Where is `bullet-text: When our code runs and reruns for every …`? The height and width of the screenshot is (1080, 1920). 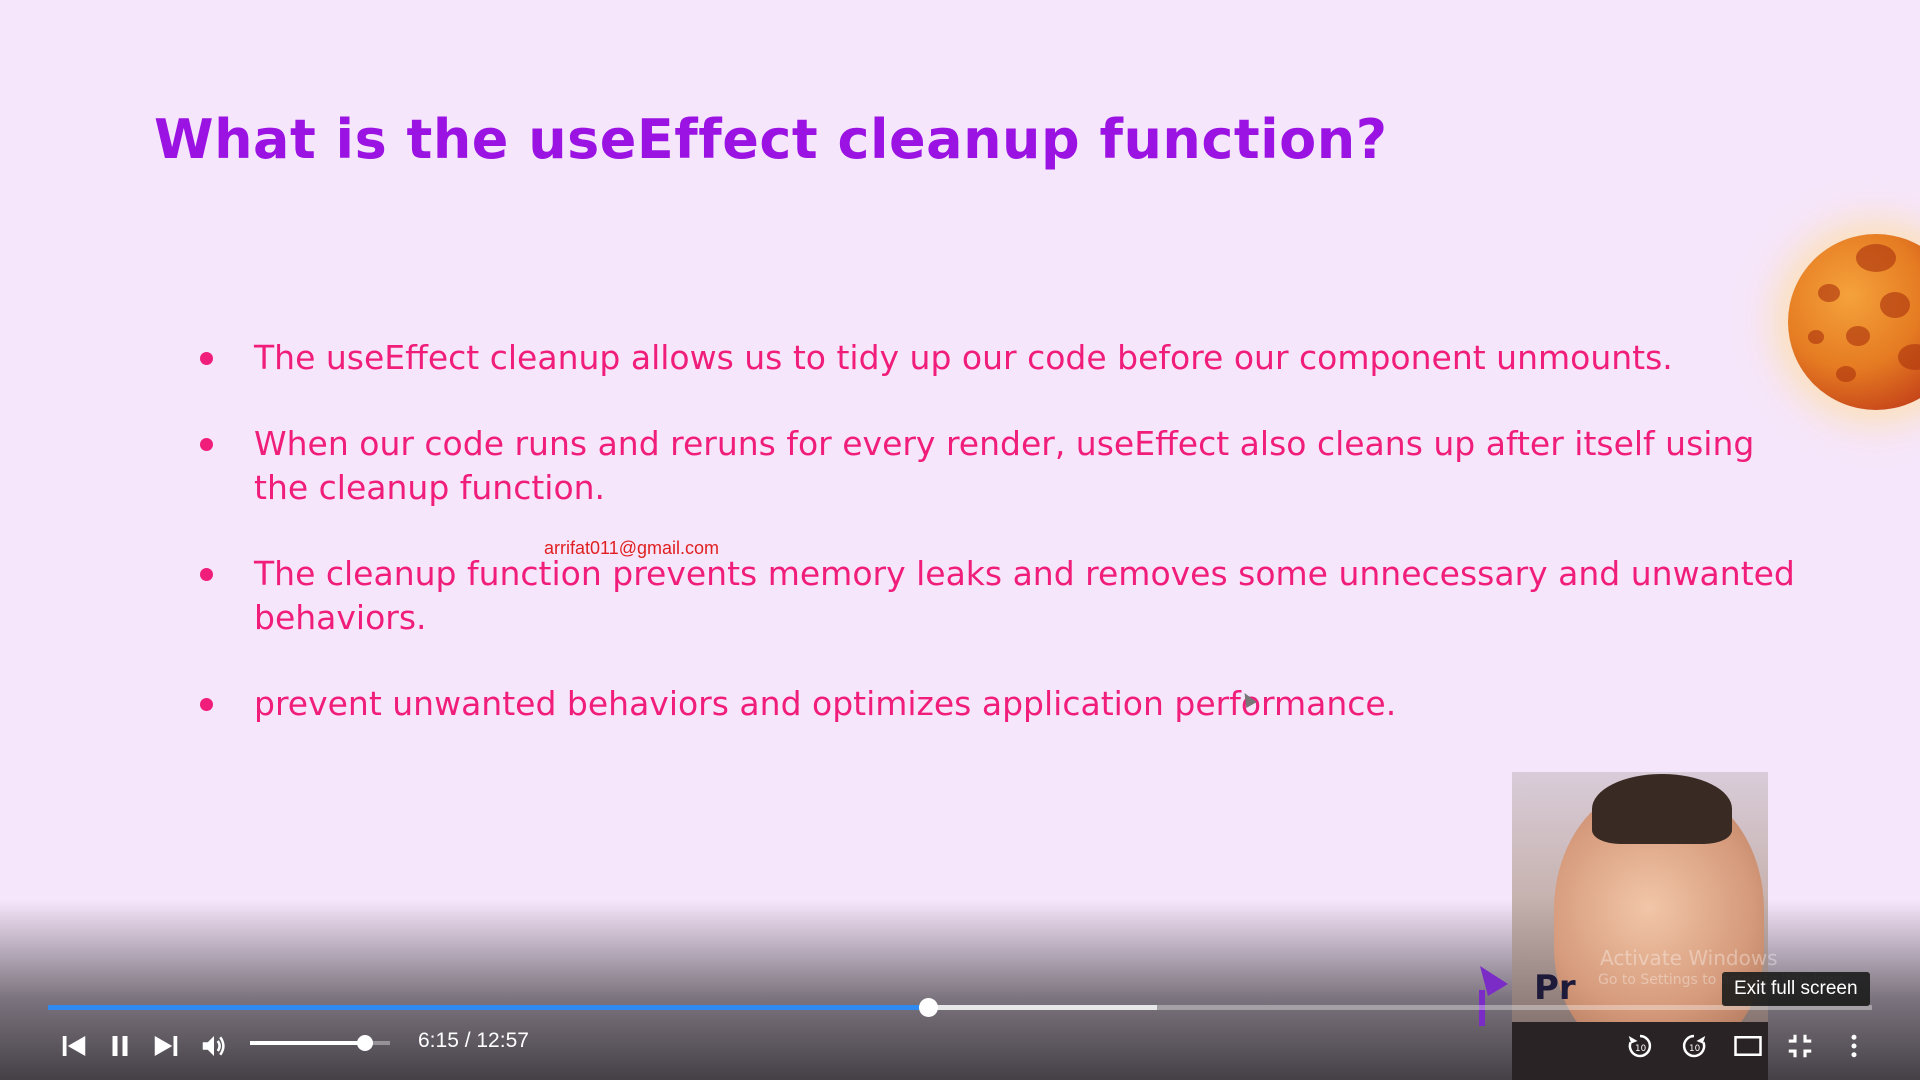 bullet-text: When our code runs and reruns for every … is located at coordinates (1004, 465).